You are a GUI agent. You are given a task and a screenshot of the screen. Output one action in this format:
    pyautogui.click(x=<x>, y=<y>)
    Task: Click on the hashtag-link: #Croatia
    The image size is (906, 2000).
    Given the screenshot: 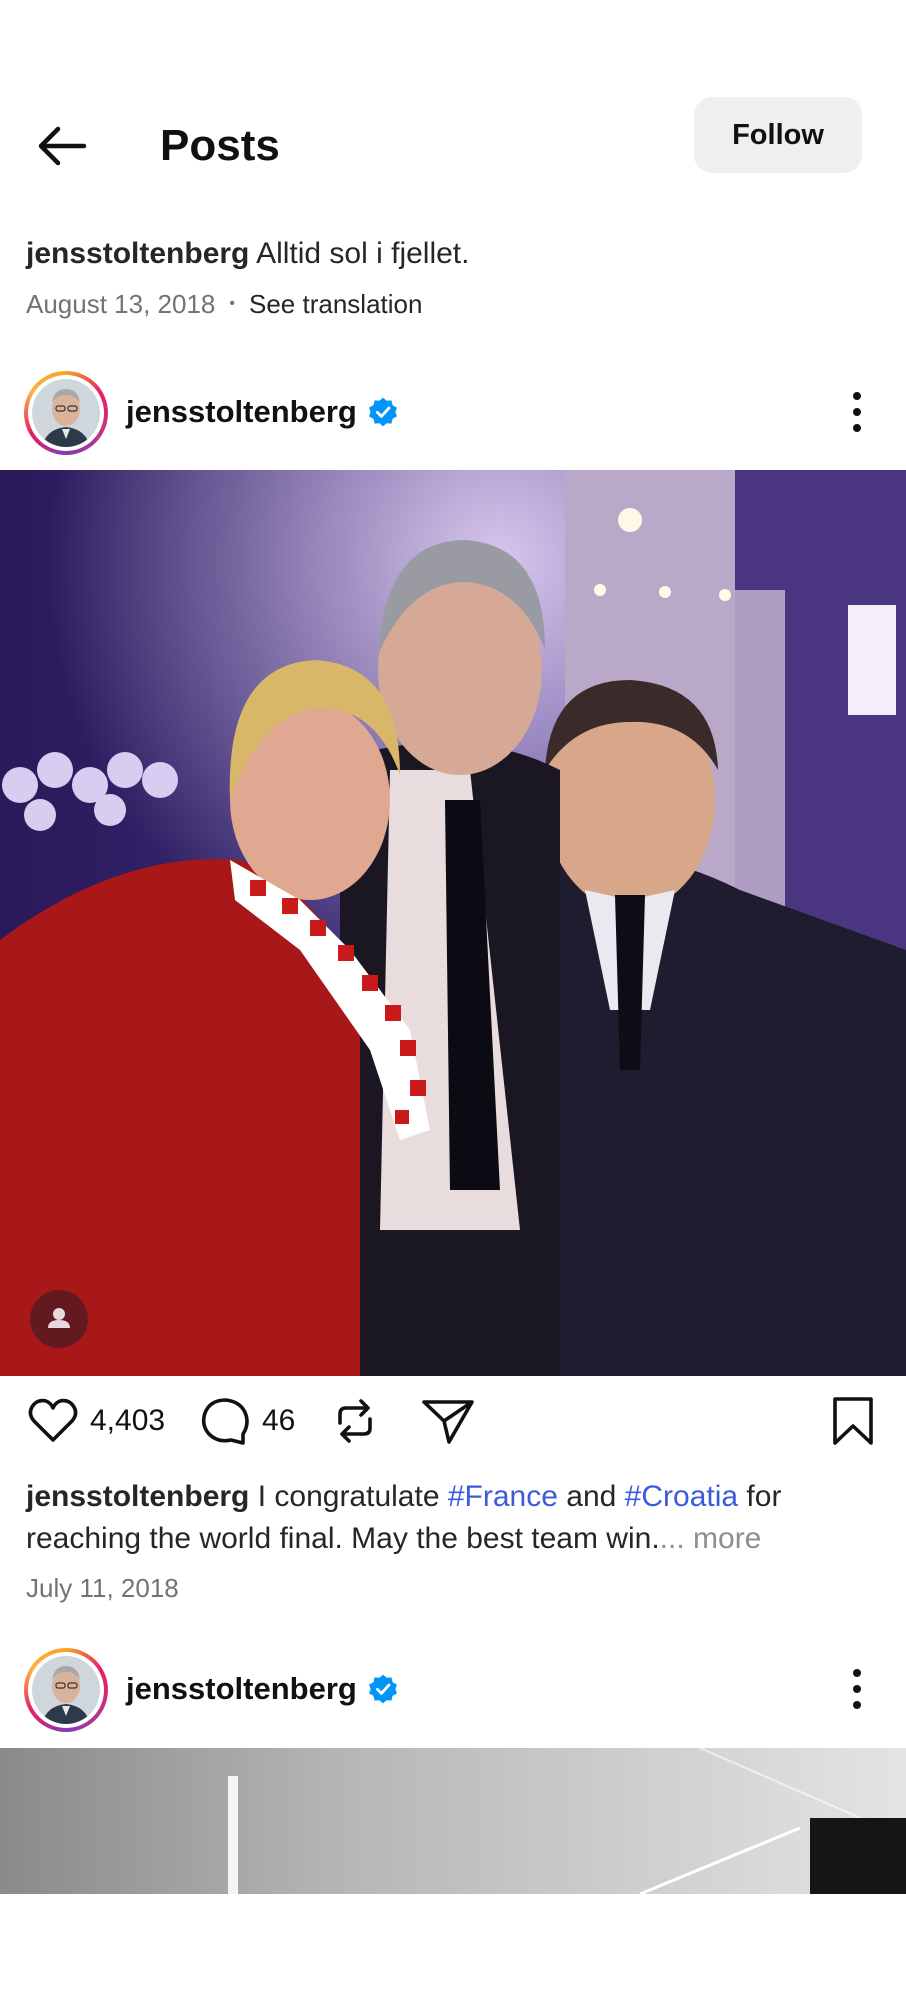 What is the action you would take?
    pyautogui.click(x=681, y=1496)
    